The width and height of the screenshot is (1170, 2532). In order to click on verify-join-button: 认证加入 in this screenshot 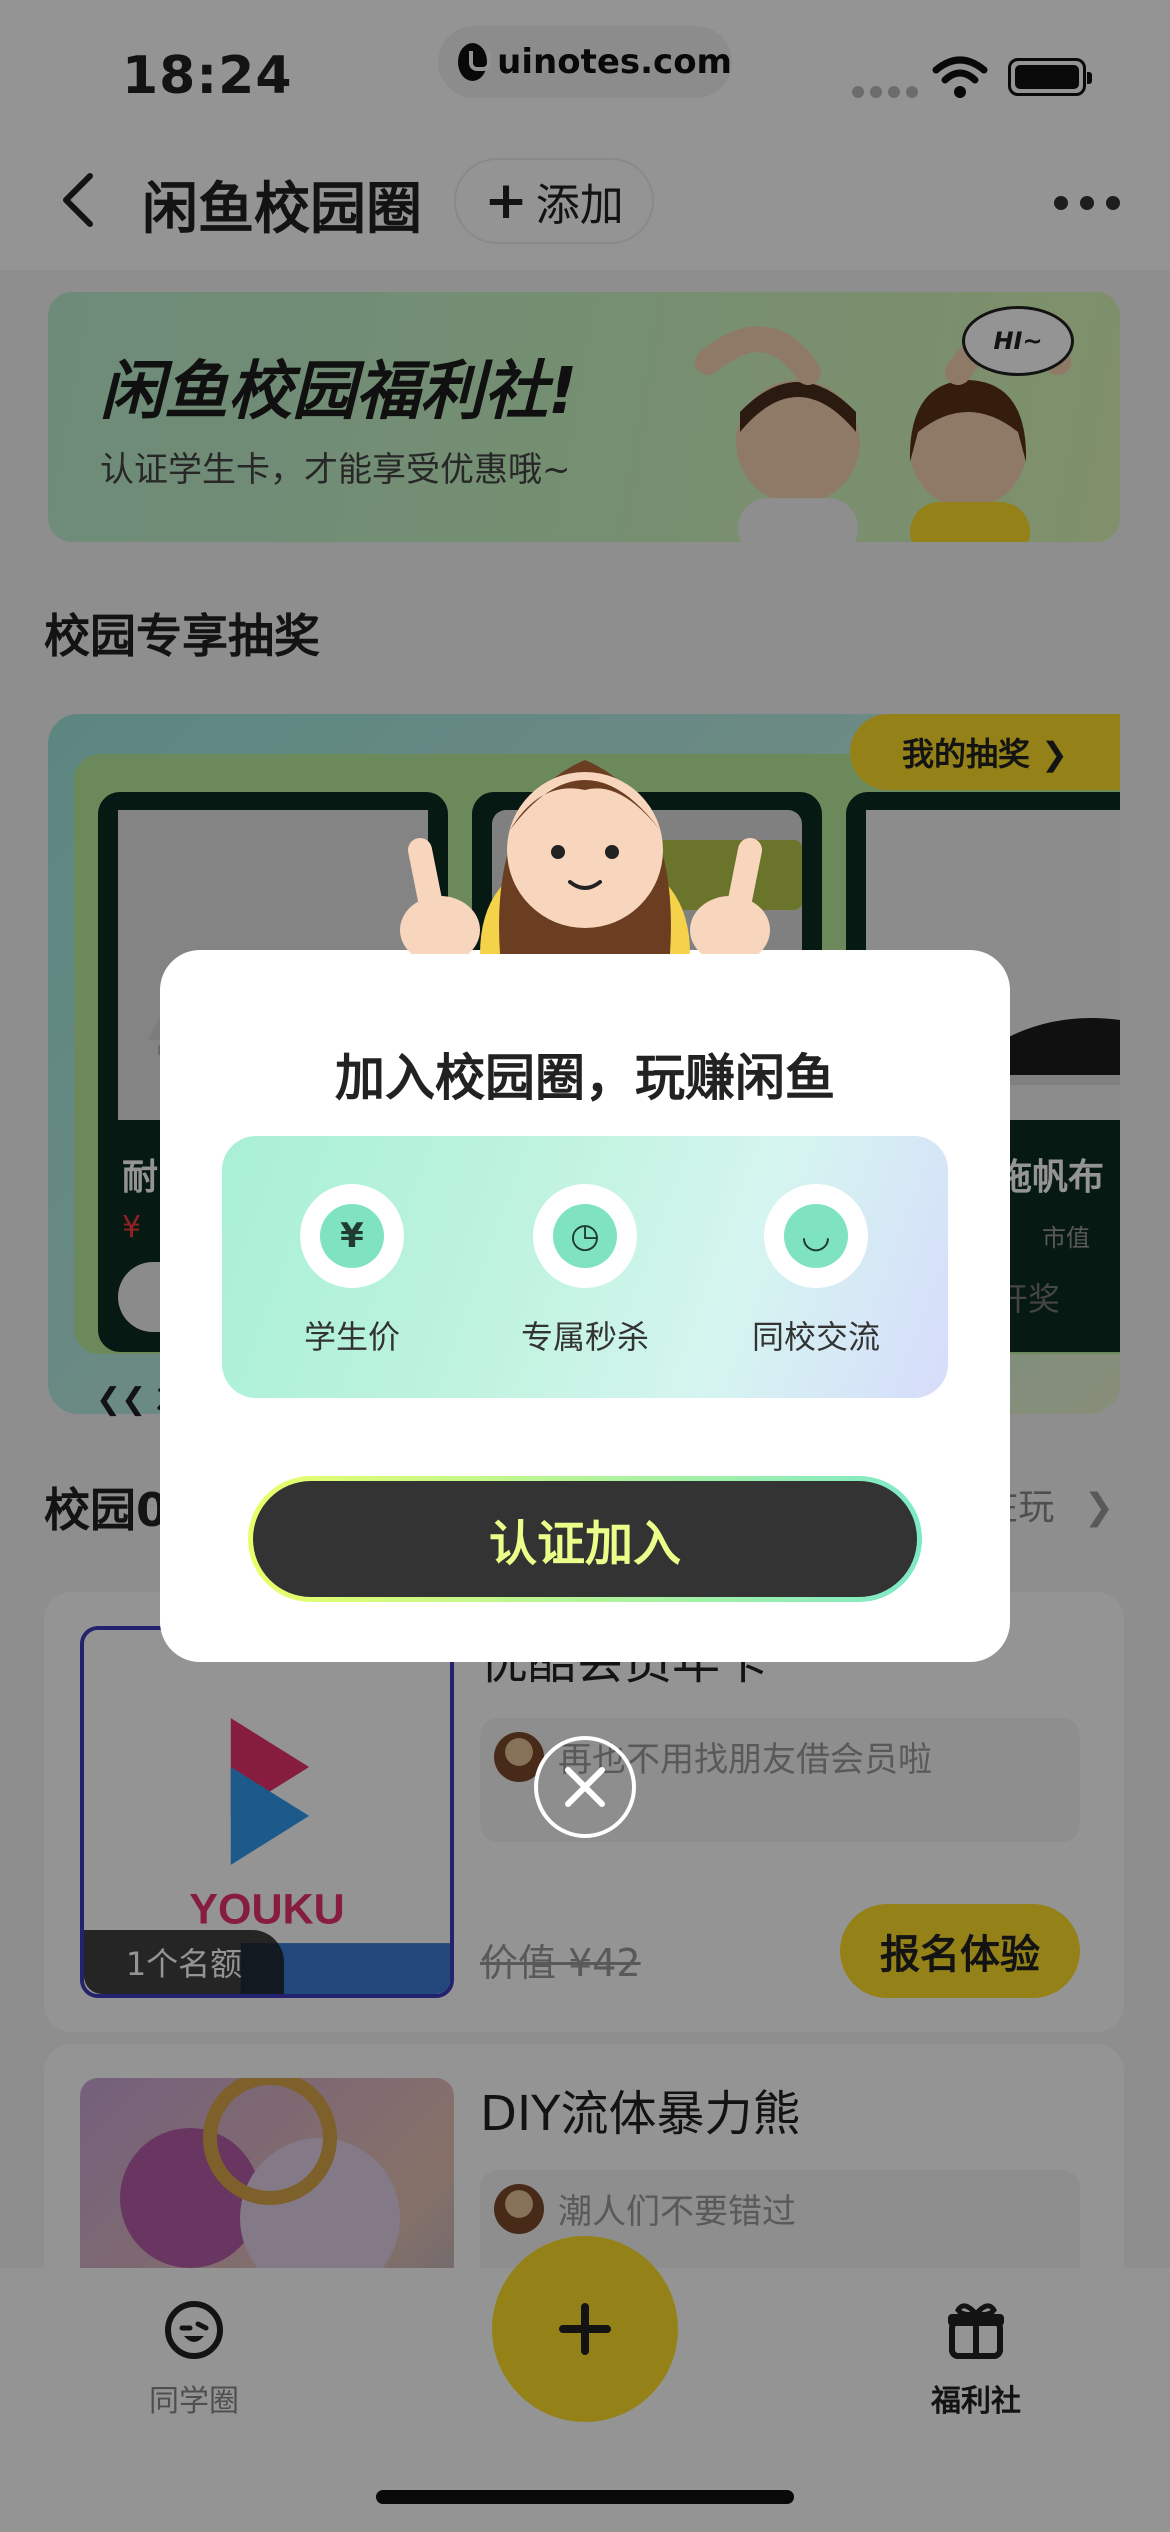, I will do `click(585, 1539)`.